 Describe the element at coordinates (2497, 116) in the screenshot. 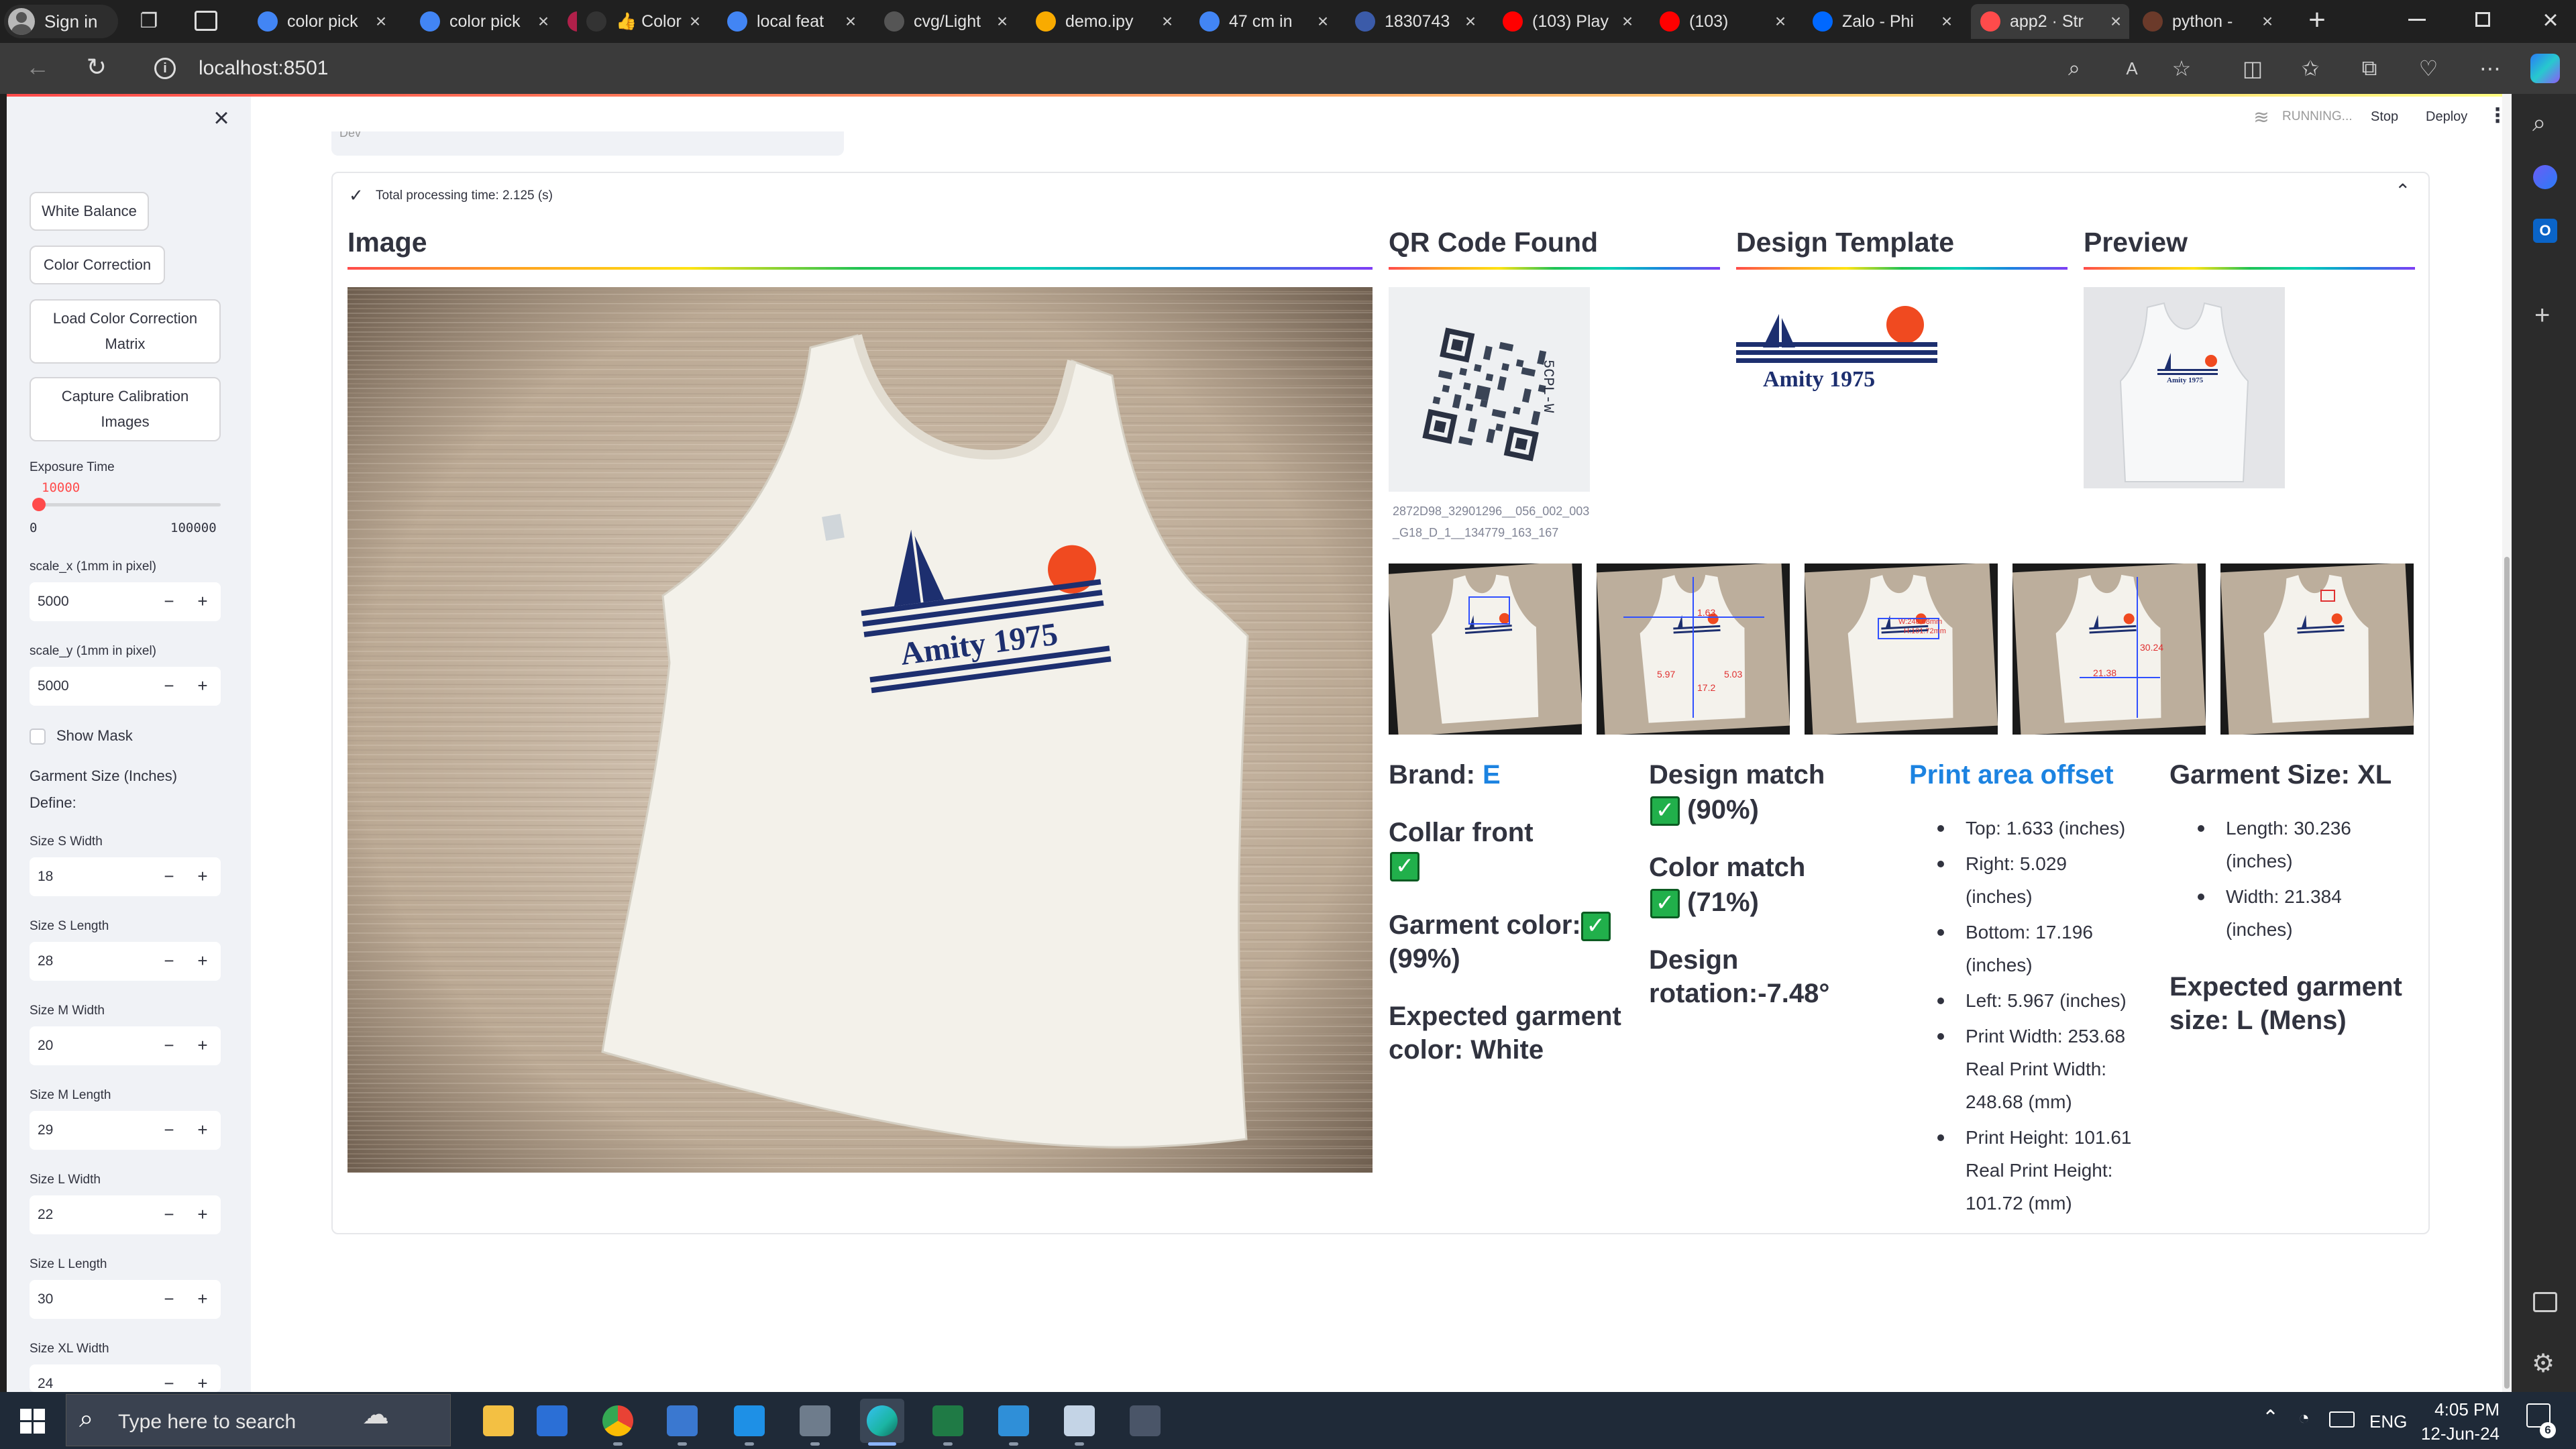

I see `main-menu-icon: ⋮` at that location.